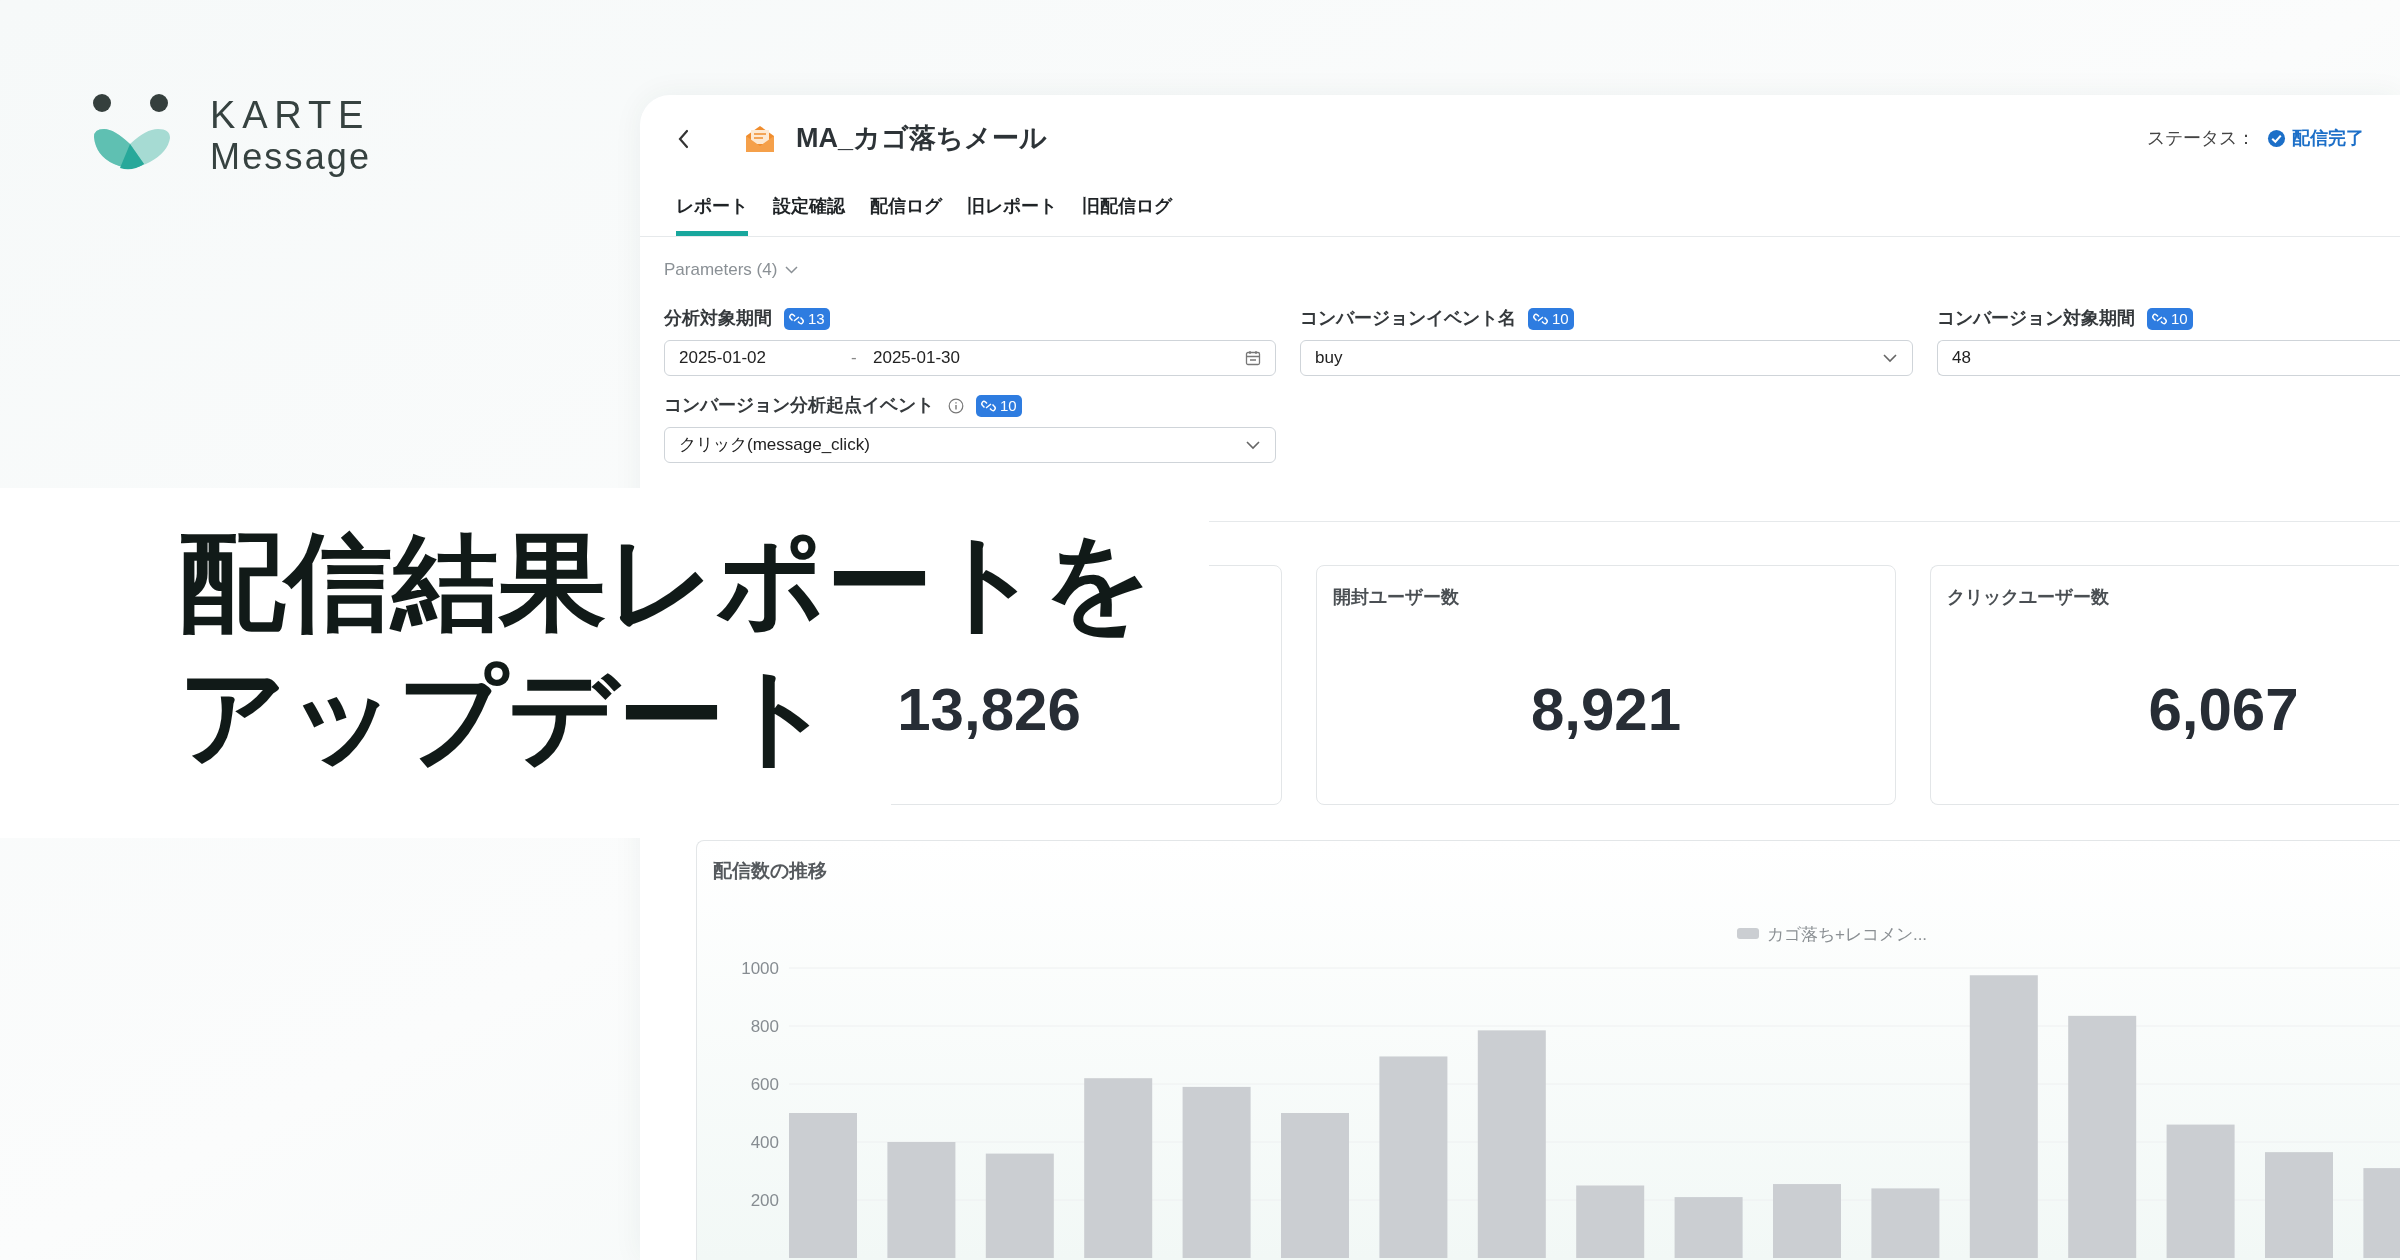 This screenshot has height=1260, width=2400. What do you see at coordinates (760, 138) in the screenshot?
I see `envelope-icon` at bounding box center [760, 138].